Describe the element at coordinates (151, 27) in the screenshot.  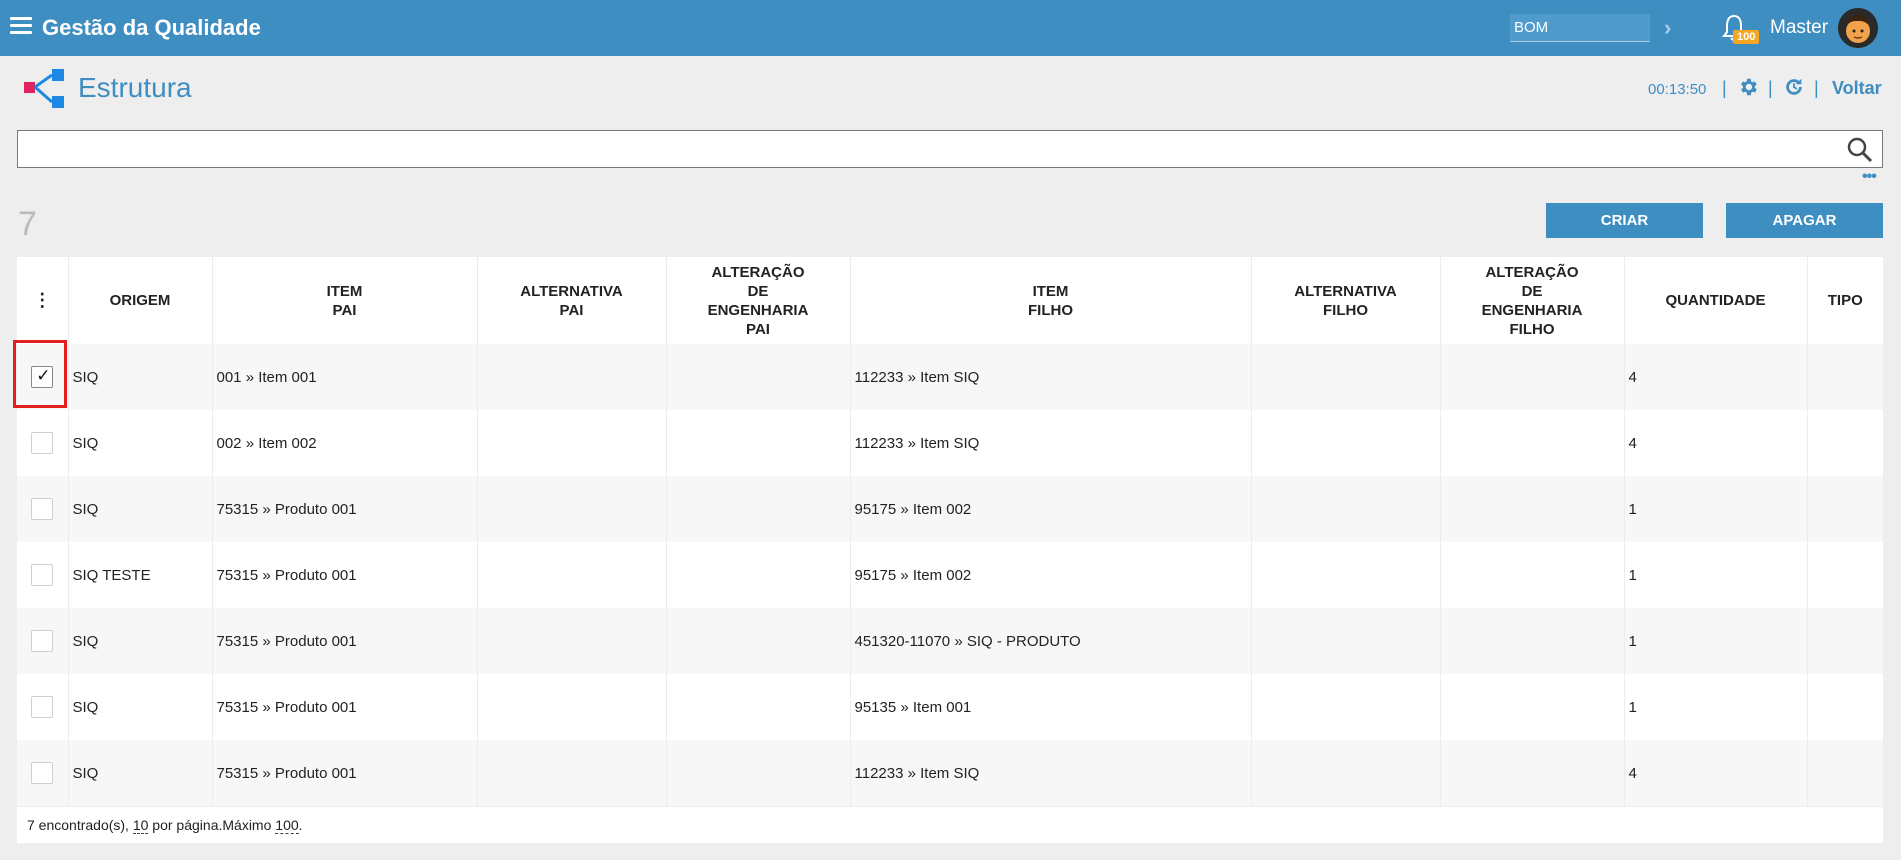
I see `app-title: Gestão da Qualidade` at that location.